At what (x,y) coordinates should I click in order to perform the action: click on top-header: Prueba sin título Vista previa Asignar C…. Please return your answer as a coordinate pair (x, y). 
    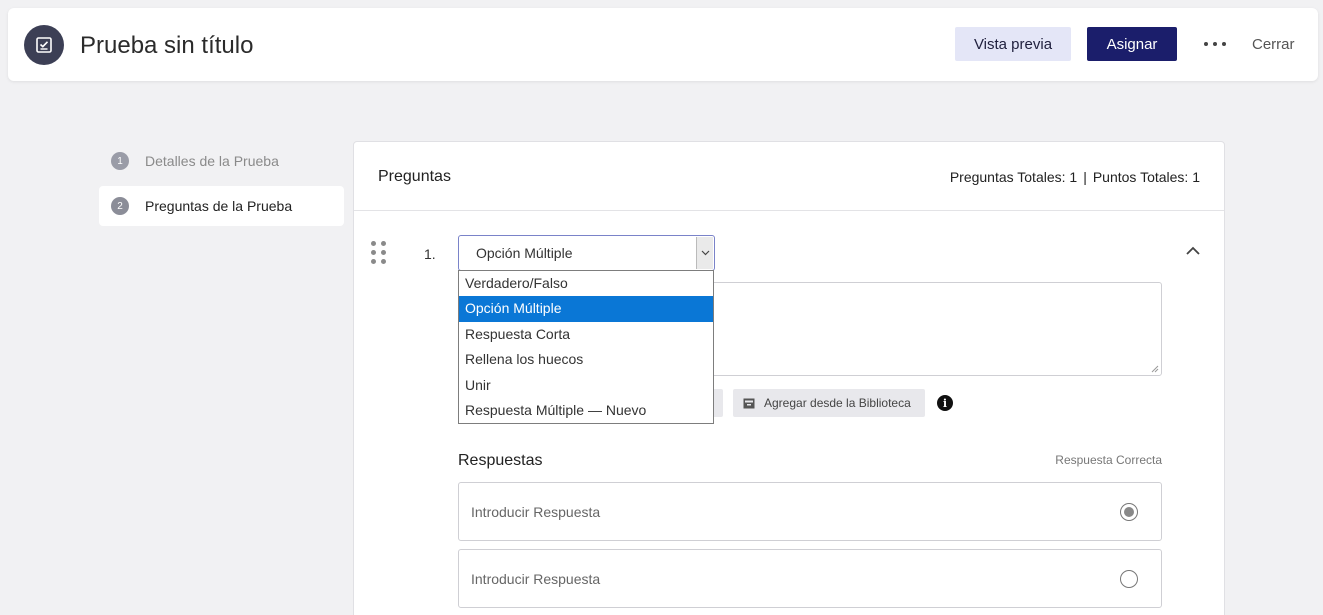
    Looking at the image, I should click on (663, 44).